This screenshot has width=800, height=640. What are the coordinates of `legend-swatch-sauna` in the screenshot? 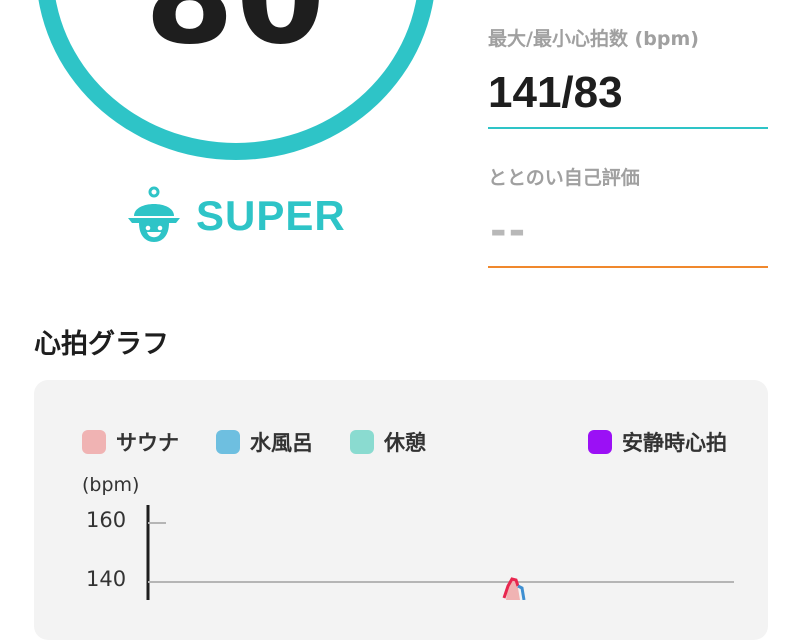 It's located at (94, 442).